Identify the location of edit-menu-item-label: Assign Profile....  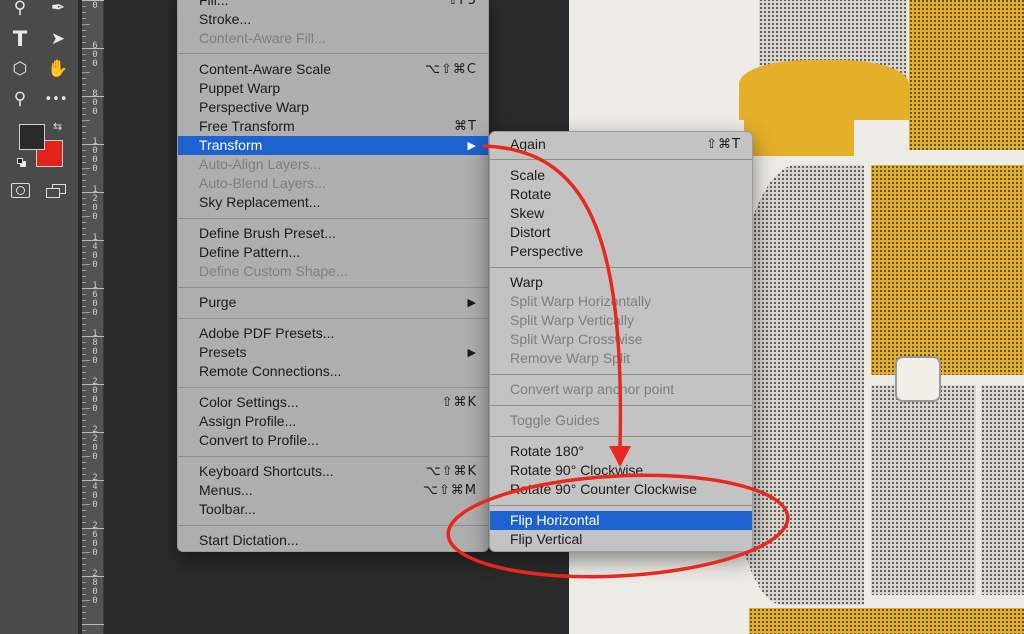
(248, 421).